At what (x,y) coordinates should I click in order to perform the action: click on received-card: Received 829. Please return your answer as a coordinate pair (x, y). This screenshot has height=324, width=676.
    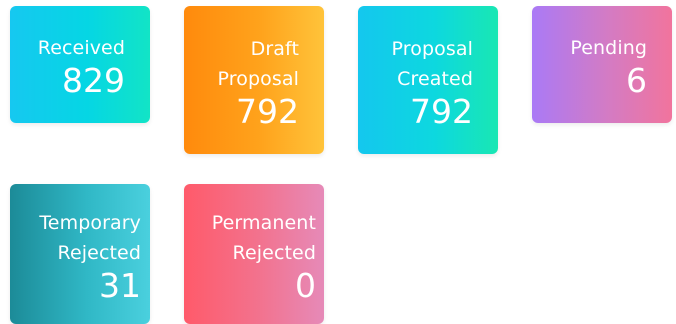
    Looking at the image, I should click on (80, 64).